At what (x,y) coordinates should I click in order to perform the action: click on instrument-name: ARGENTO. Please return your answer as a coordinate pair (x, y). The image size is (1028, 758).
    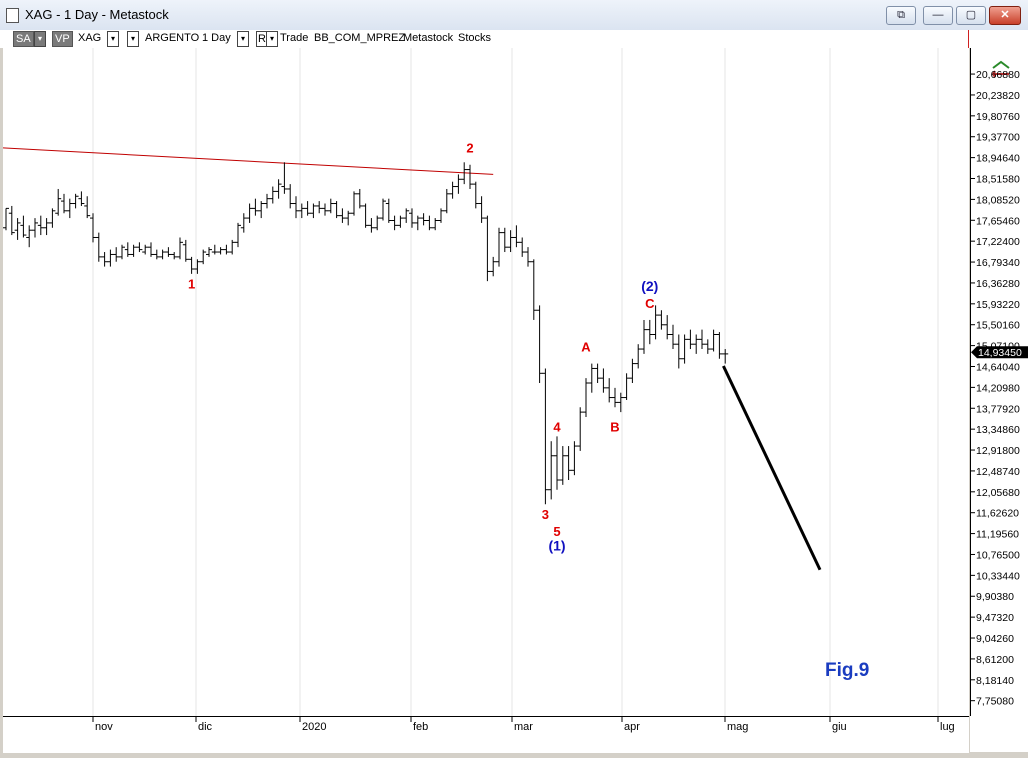
    Looking at the image, I should click on (172, 38).